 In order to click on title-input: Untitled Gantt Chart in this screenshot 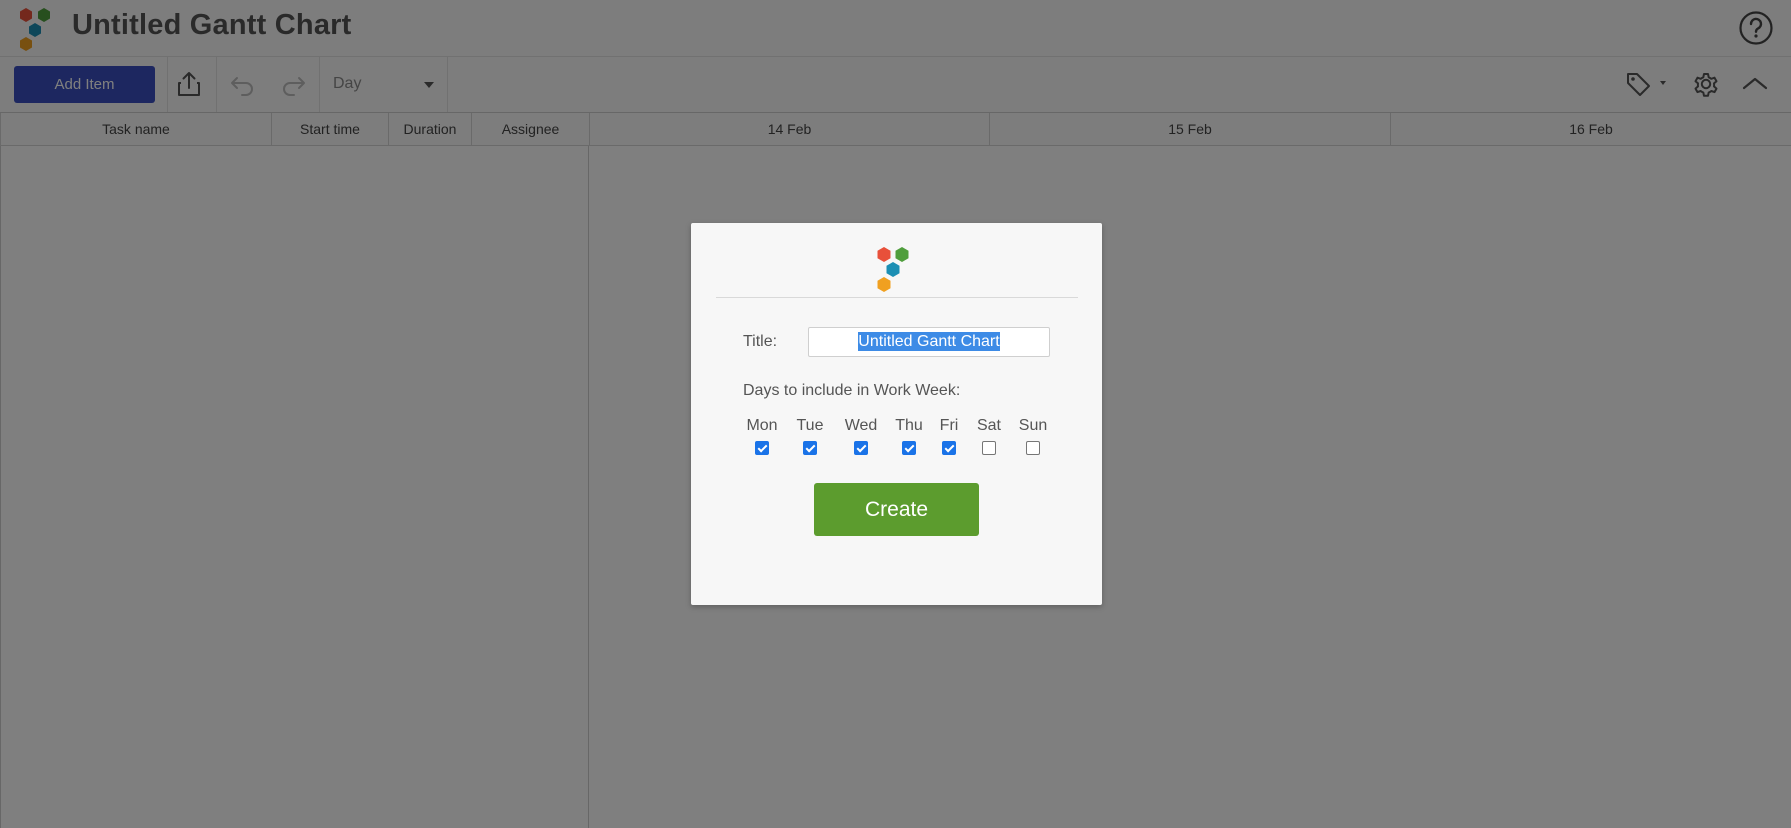, I will do `click(929, 342)`.